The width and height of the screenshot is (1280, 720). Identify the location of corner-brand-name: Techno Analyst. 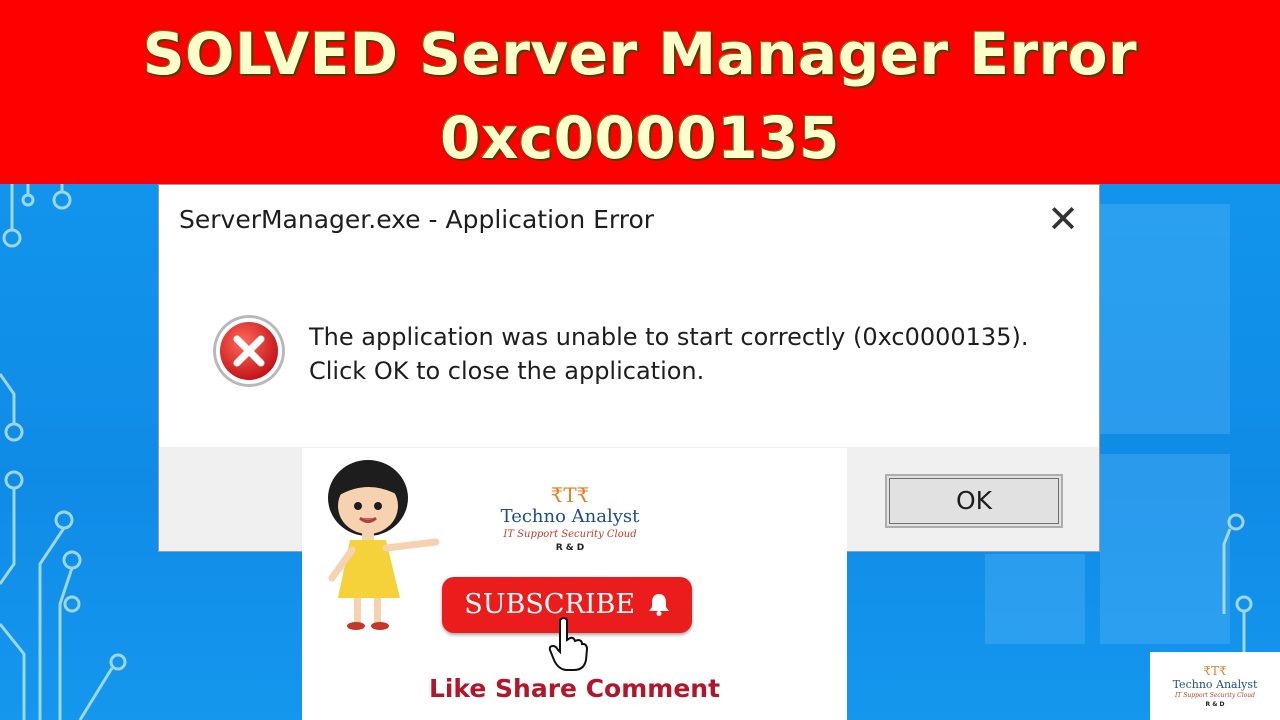
(1215, 684).